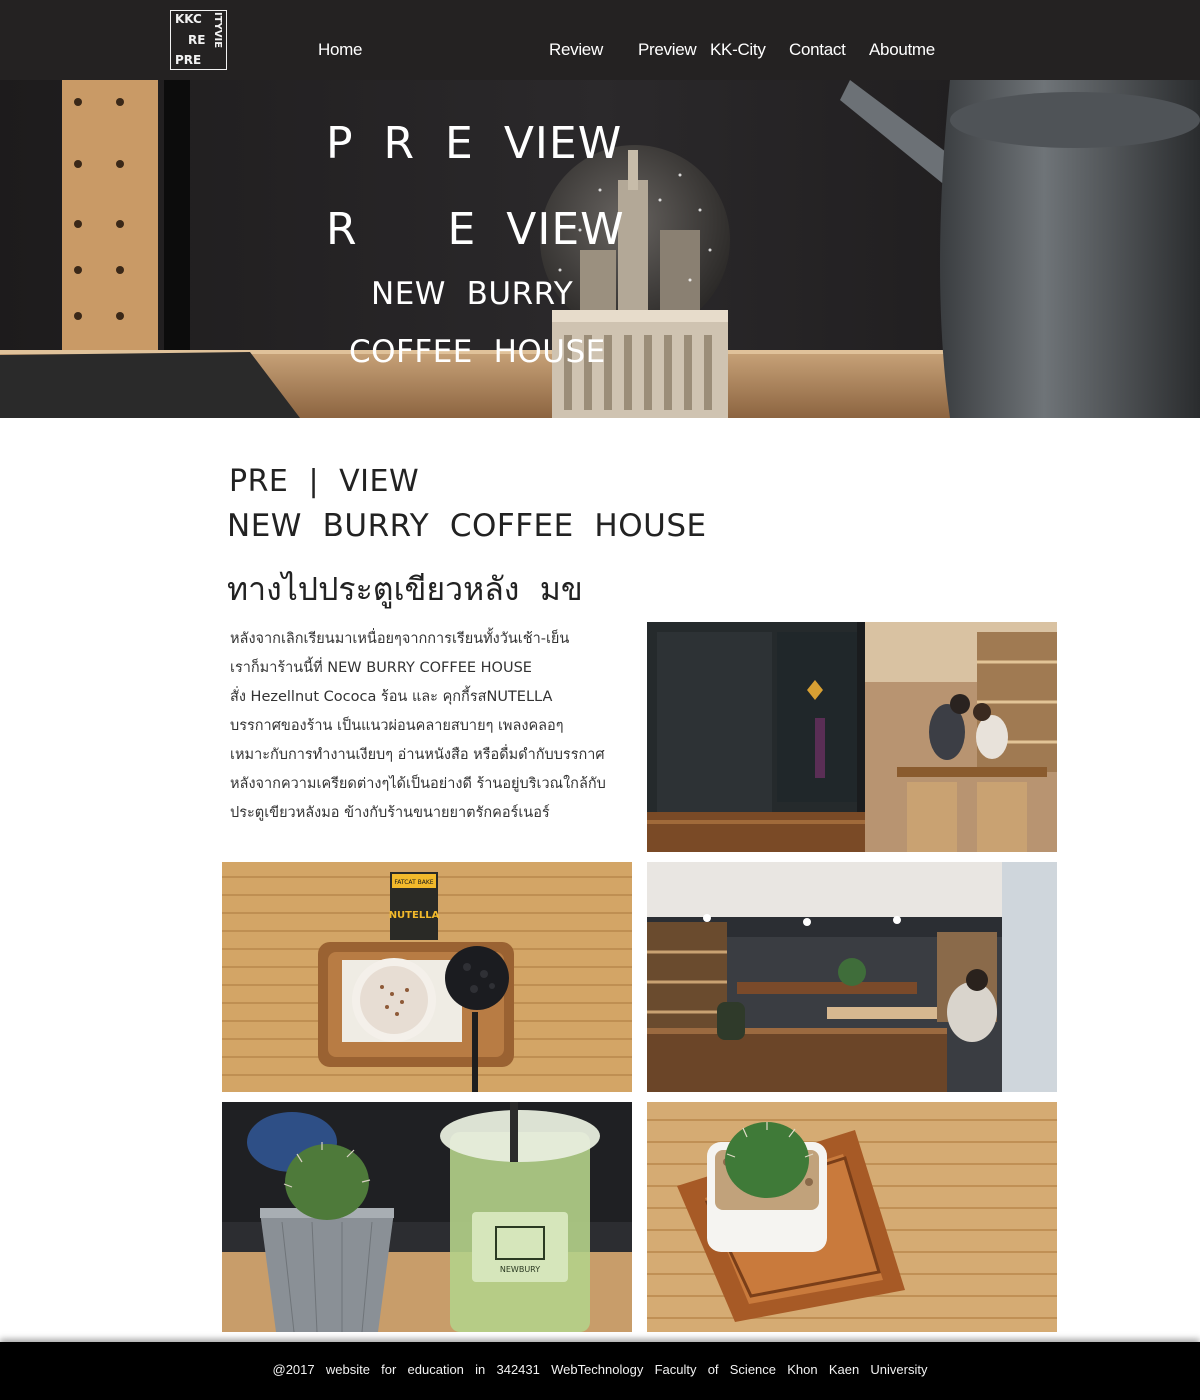  What do you see at coordinates (467, 526) in the screenshot?
I see `page-title-shop-name: NEW BURRY COFFEE HOUSE` at bounding box center [467, 526].